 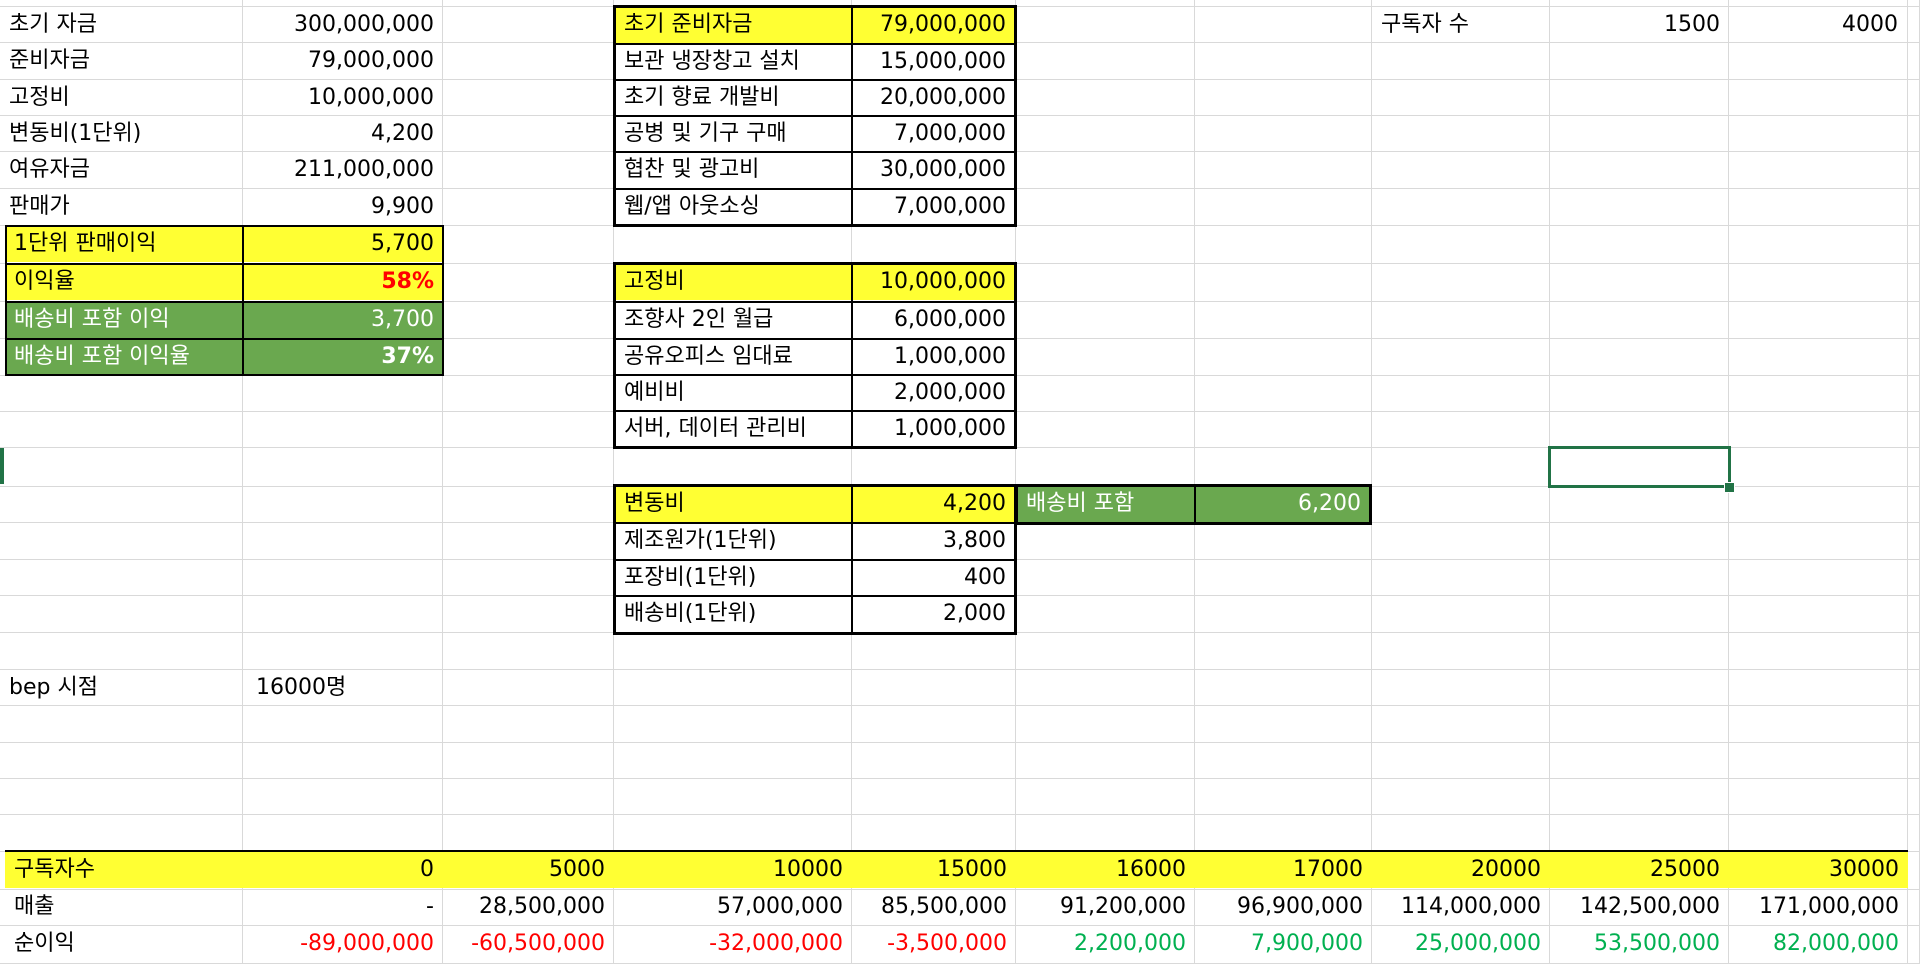 What do you see at coordinates (934, 870) in the screenshot?
I see `projection-subscribers-cell: 15000` at bounding box center [934, 870].